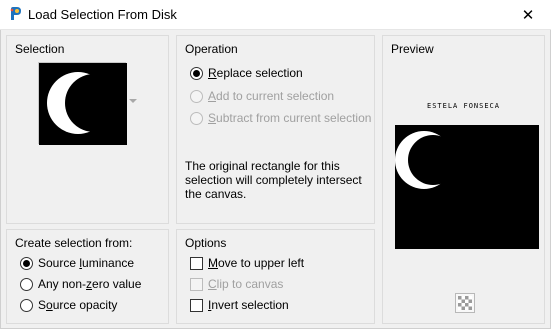 Image resolution: width=551 pixels, height=329 pixels. Describe the element at coordinates (86, 263) in the screenshot. I see `radio-label: Source luminance` at that location.